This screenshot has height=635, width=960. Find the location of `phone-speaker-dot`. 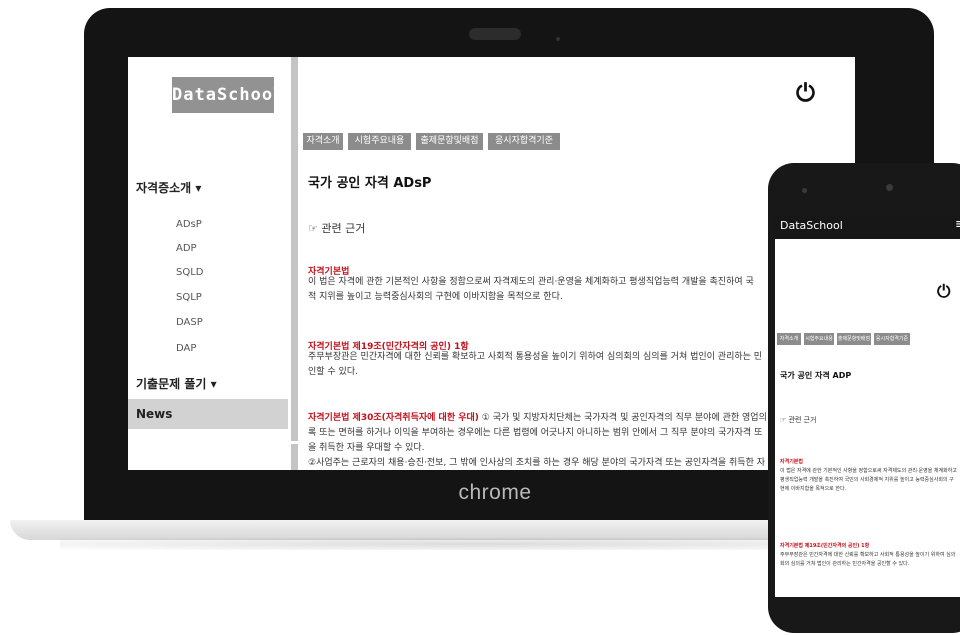

phone-speaker-dot is located at coordinates (804, 190).